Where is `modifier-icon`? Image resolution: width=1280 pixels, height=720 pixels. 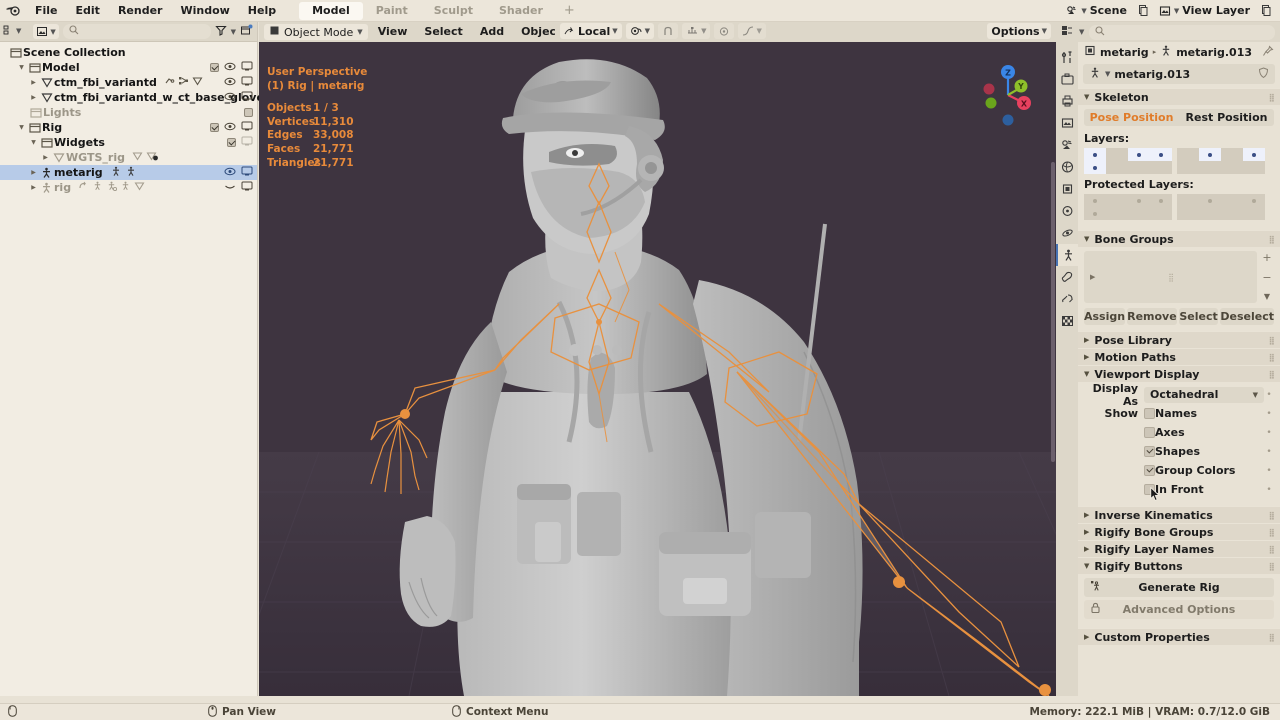 modifier-icon is located at coordinates (169, 82).